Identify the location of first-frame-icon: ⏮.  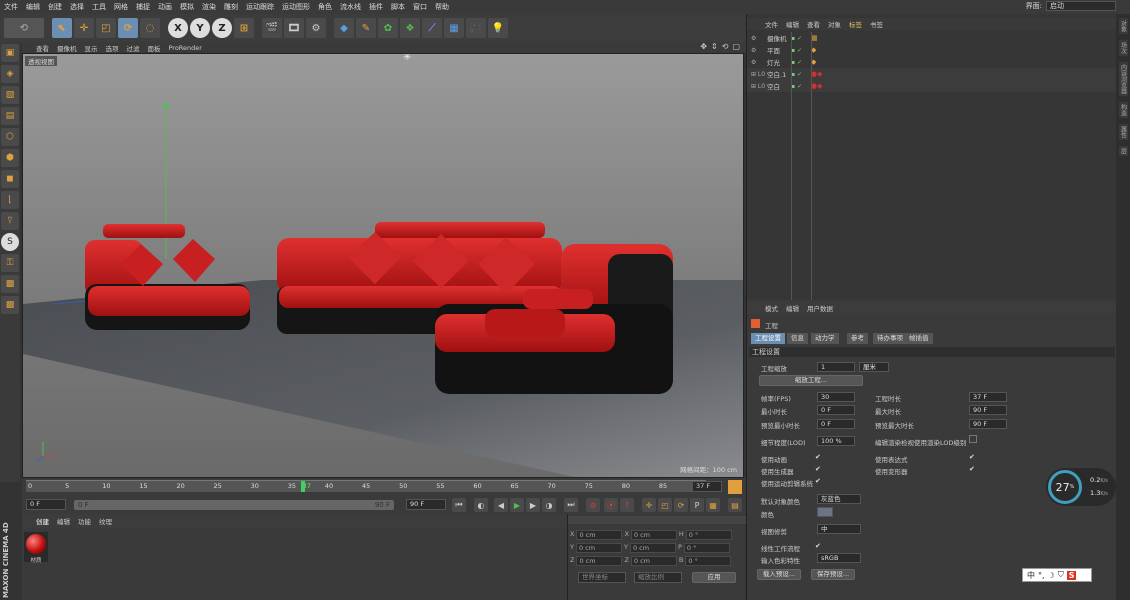
(459, 505).